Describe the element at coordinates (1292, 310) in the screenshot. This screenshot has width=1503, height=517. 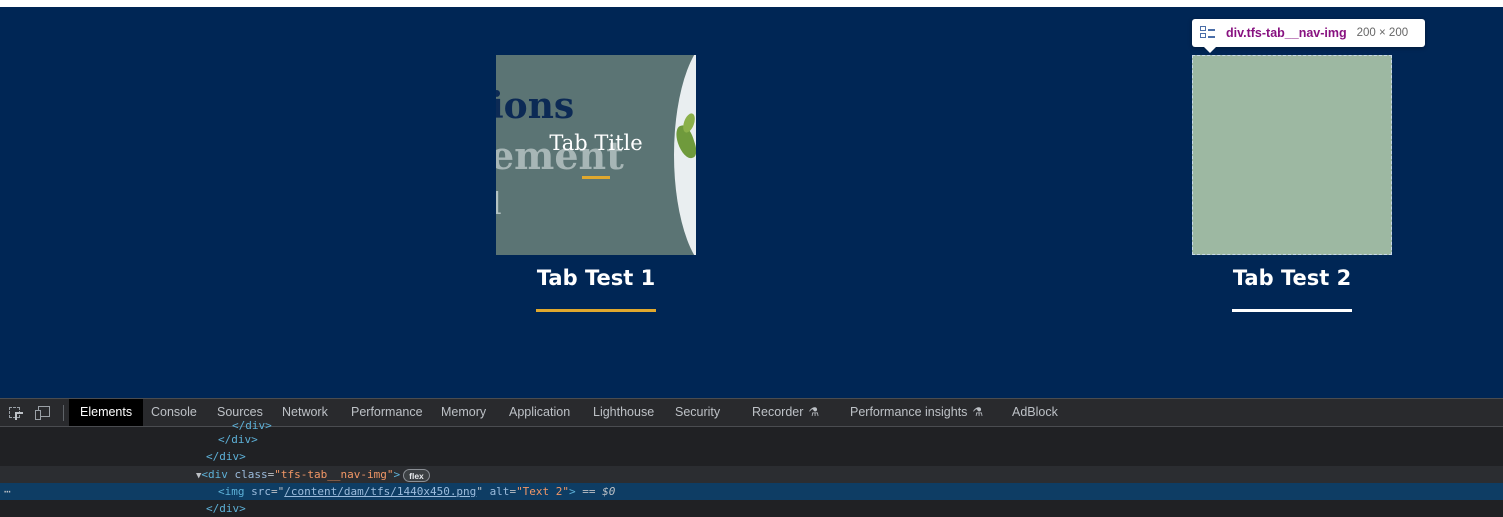
I see `tab-2-underline` at that location.